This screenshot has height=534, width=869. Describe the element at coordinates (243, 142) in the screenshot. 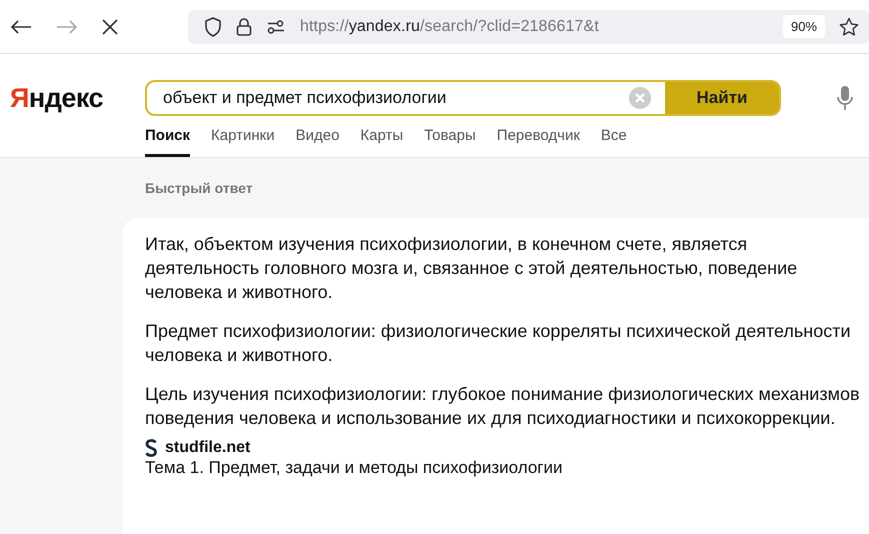

I see `search-tab: Картинки` at that location.